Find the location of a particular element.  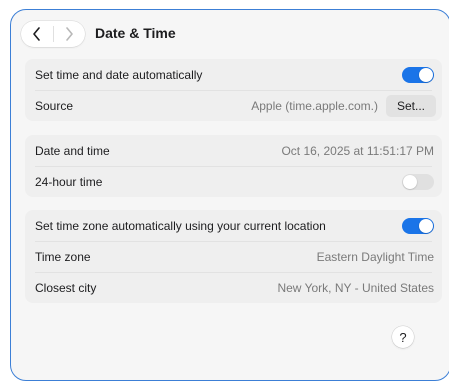

timezone-row: Time zone Eastern Daylight Time is located at coordinates (233, 256).